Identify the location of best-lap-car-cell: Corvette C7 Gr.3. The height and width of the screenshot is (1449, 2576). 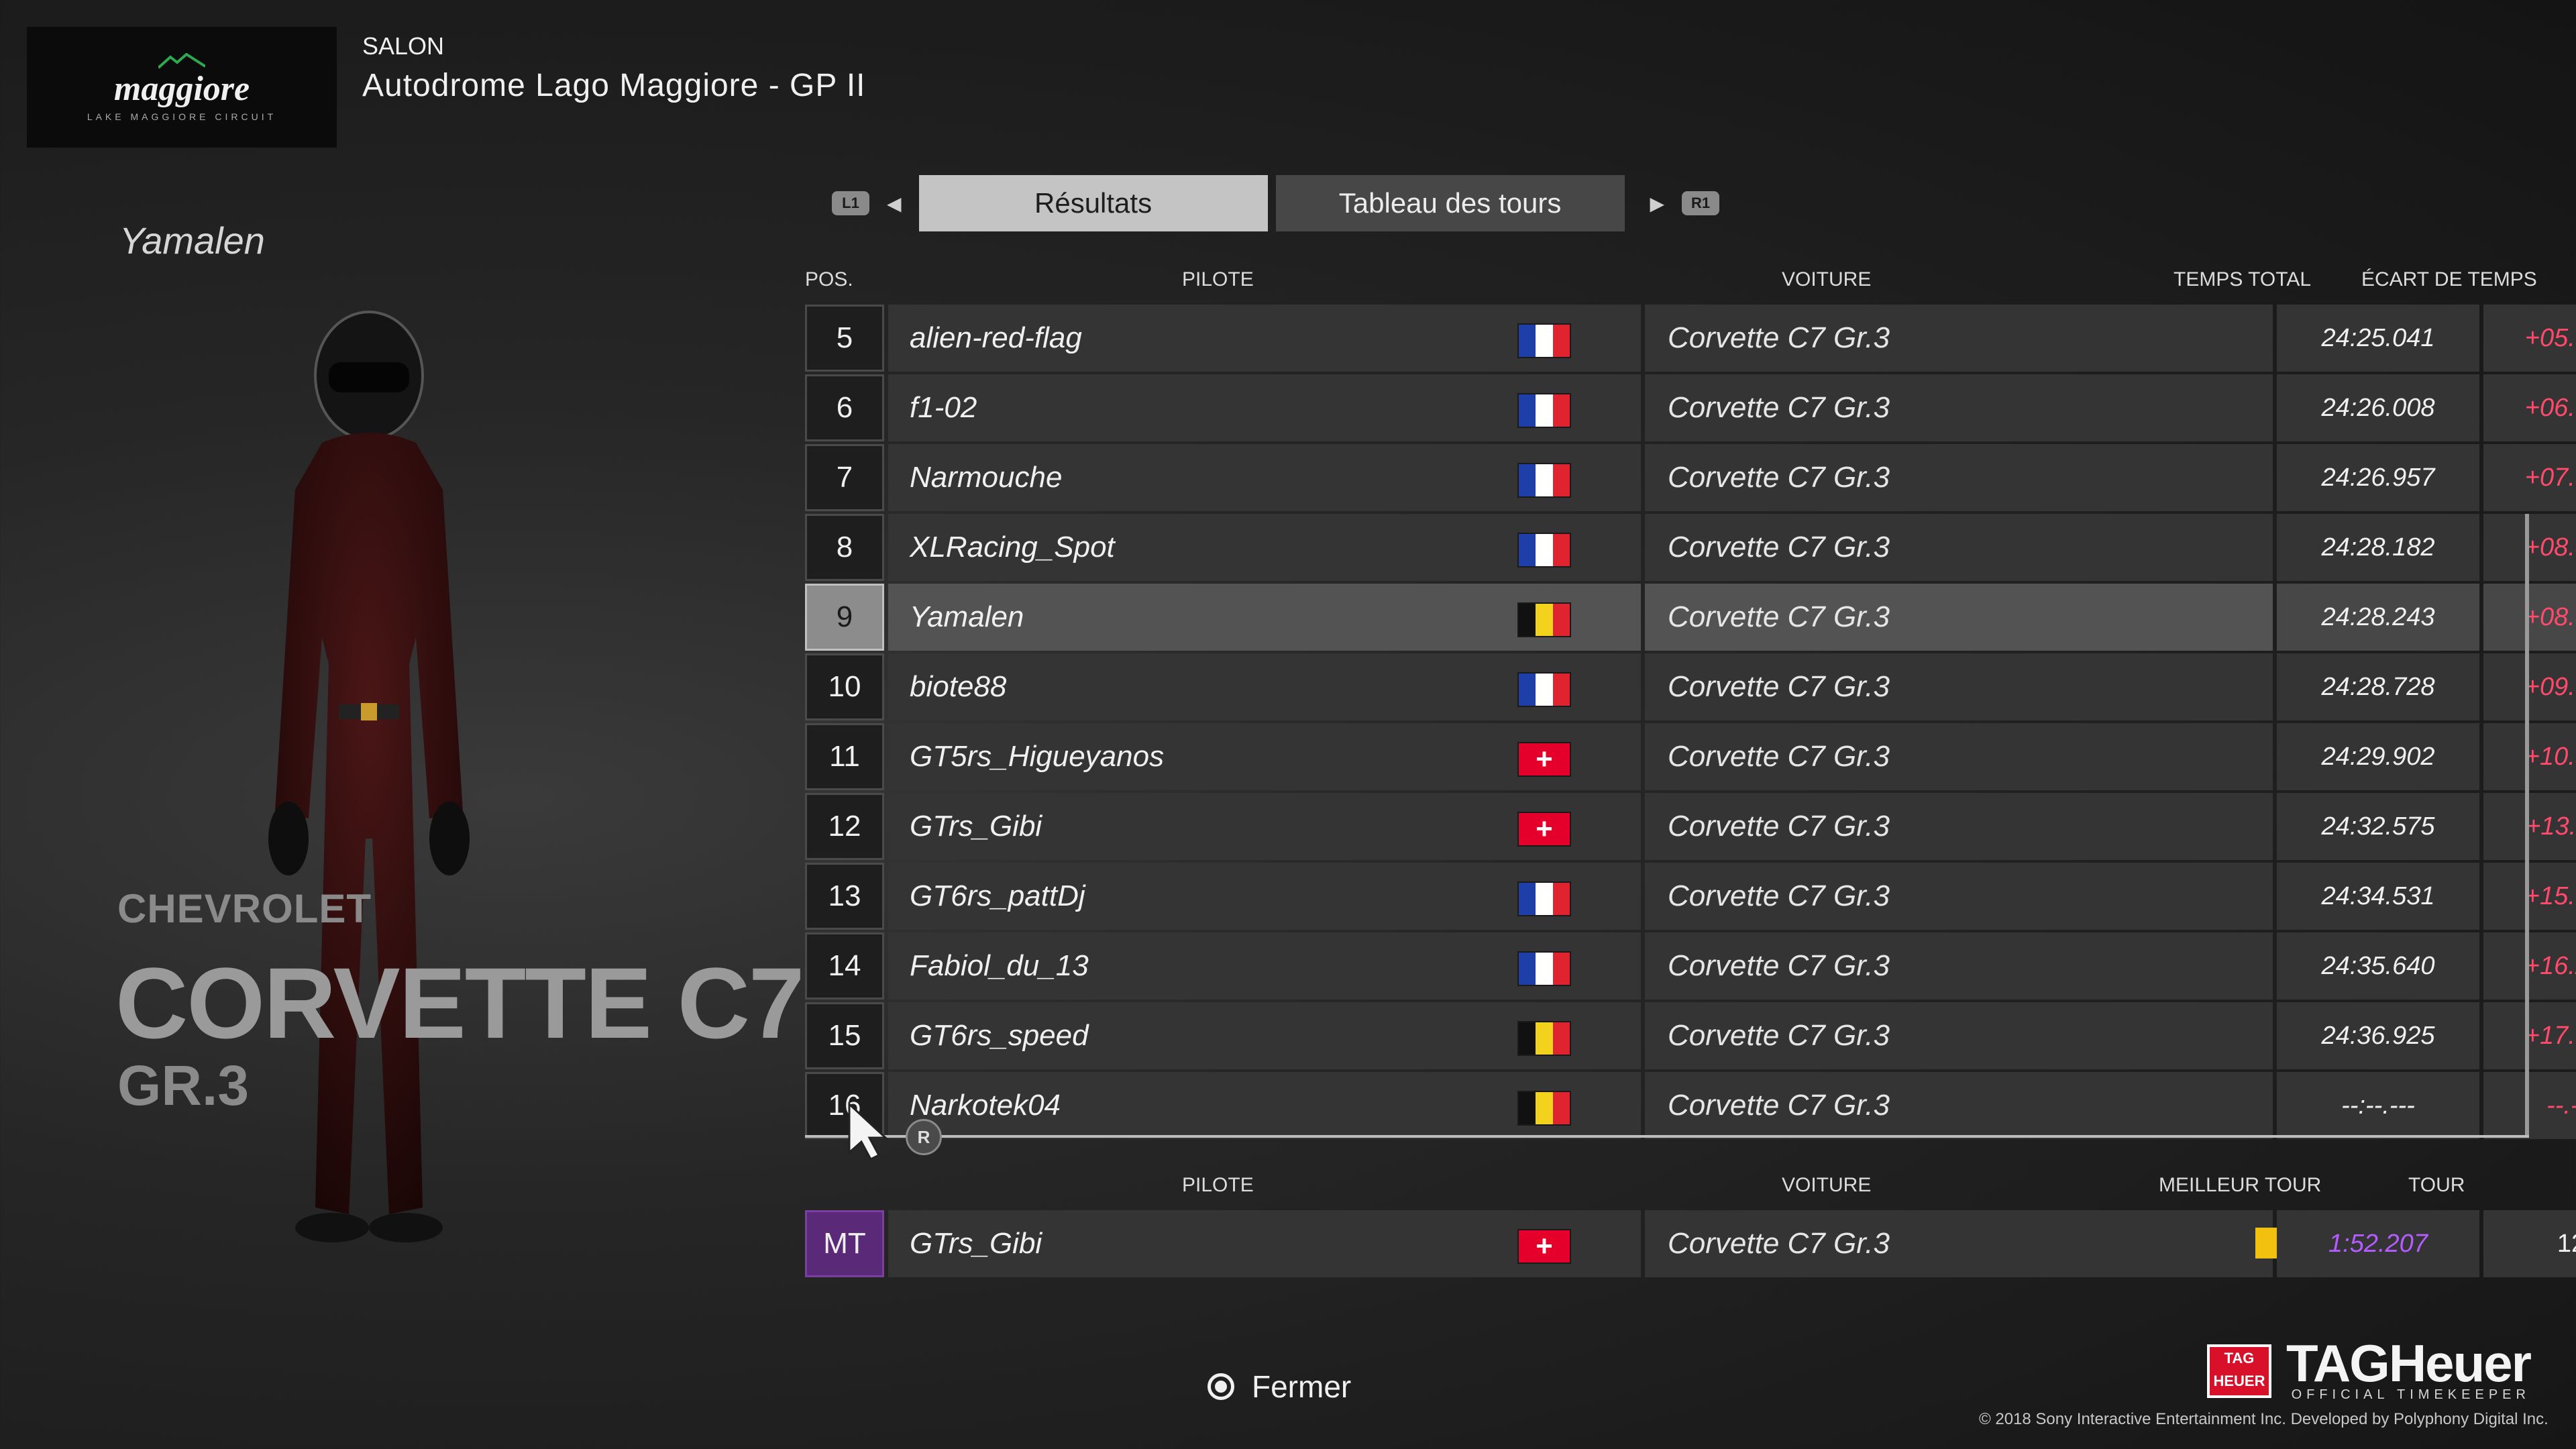
(1965, 1243).